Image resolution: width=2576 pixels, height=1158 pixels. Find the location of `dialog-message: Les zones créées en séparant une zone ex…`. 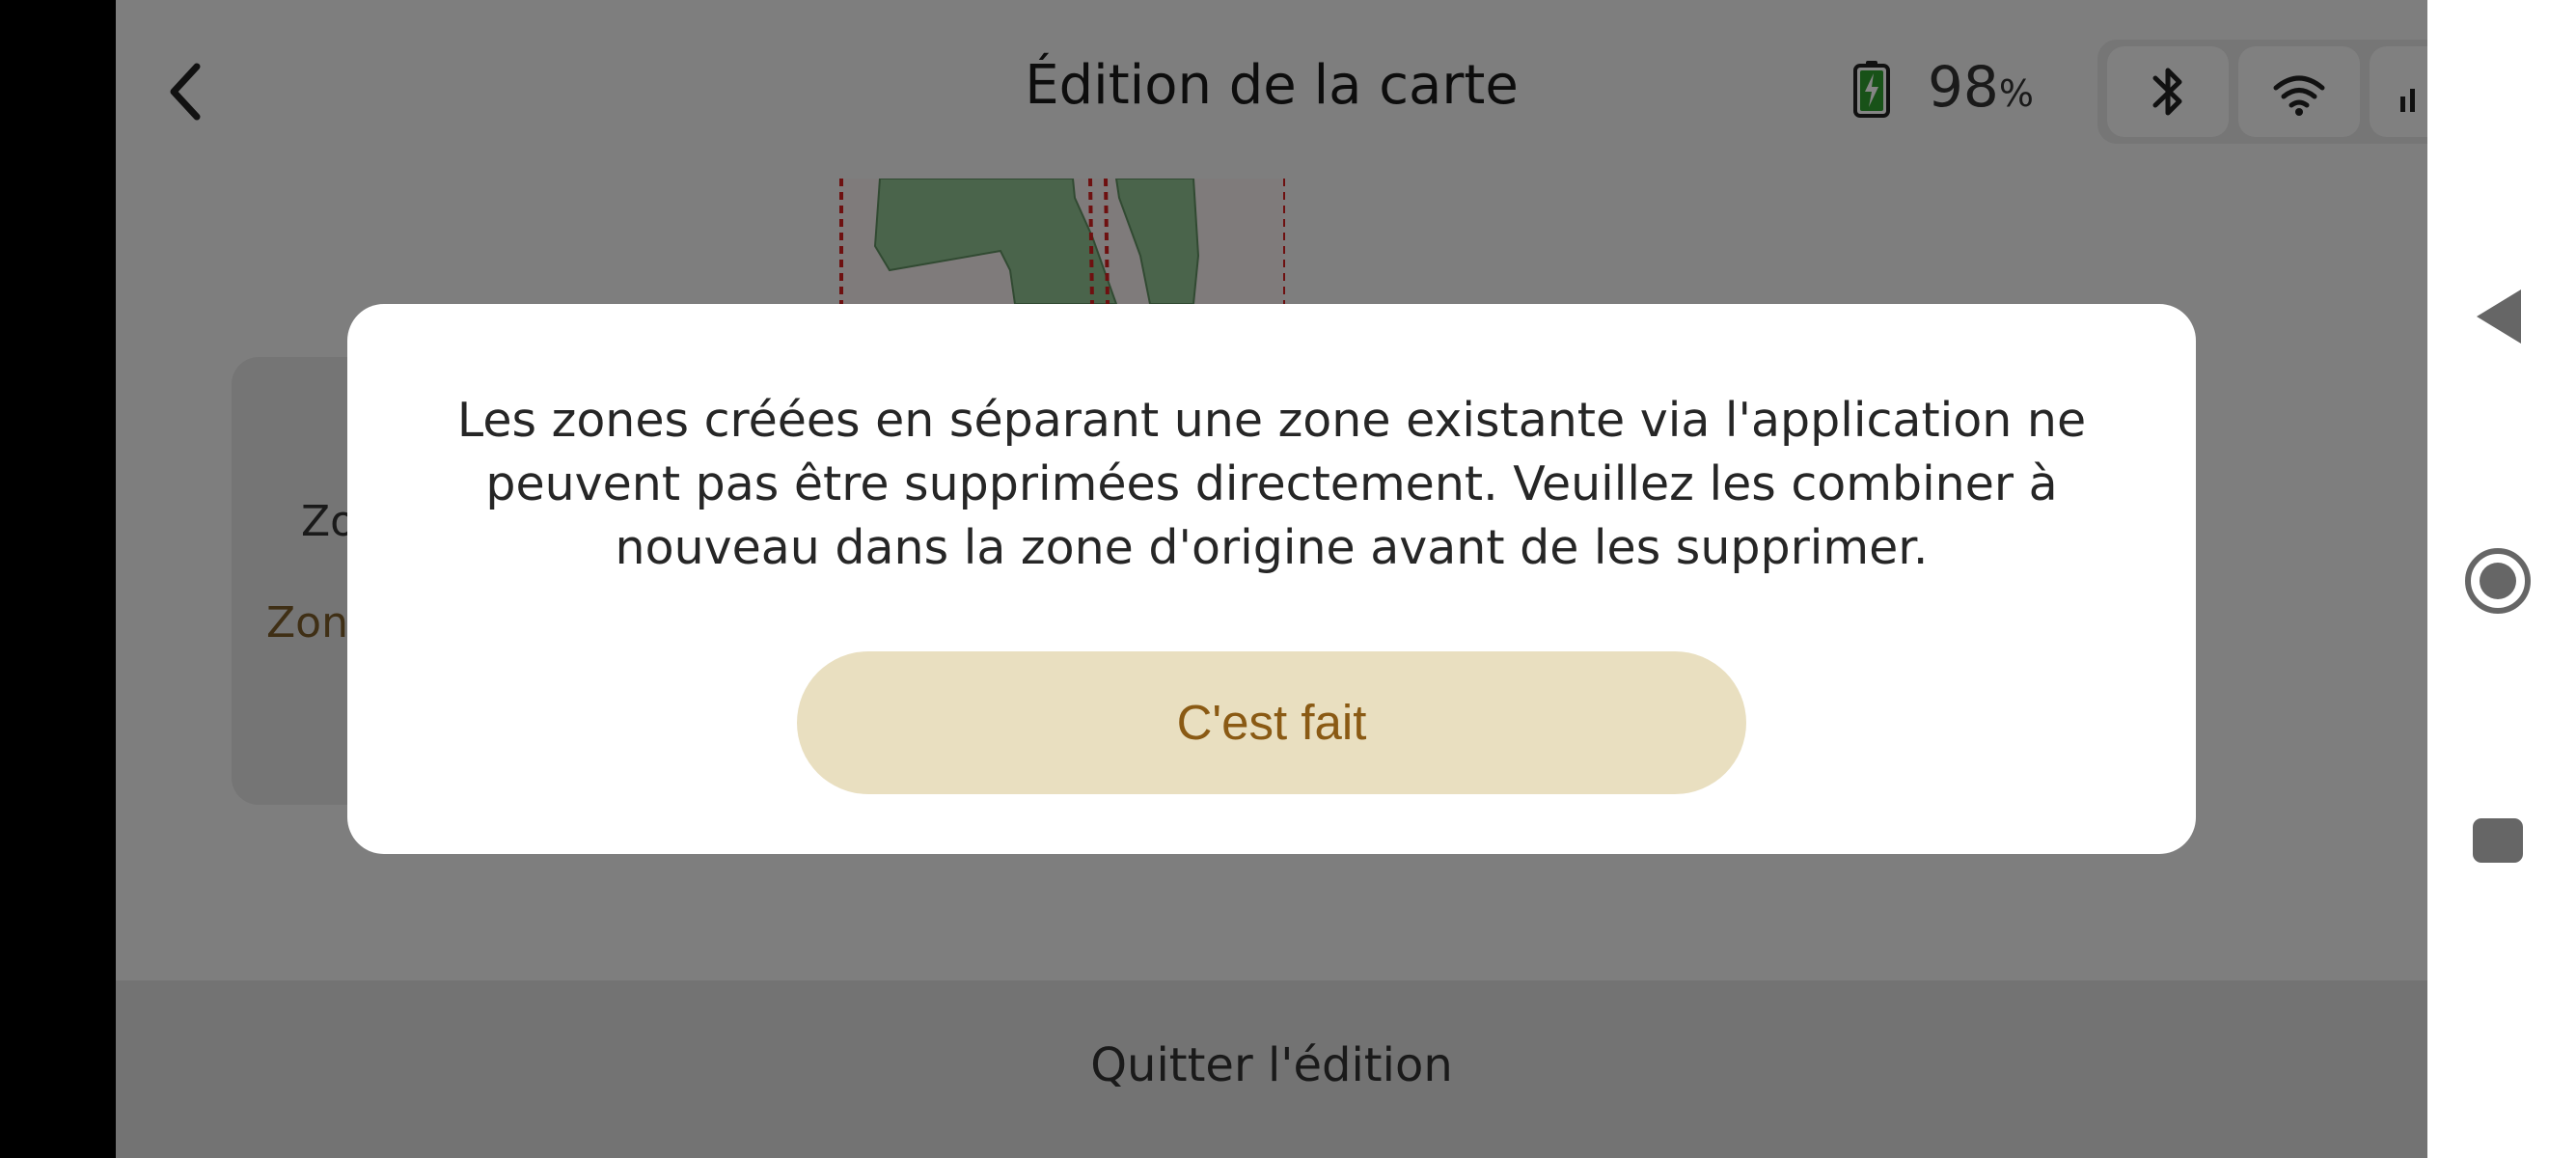

dialog-message: Les zones créées en séparant une zone ex… is located at coordinates (1271, 484).